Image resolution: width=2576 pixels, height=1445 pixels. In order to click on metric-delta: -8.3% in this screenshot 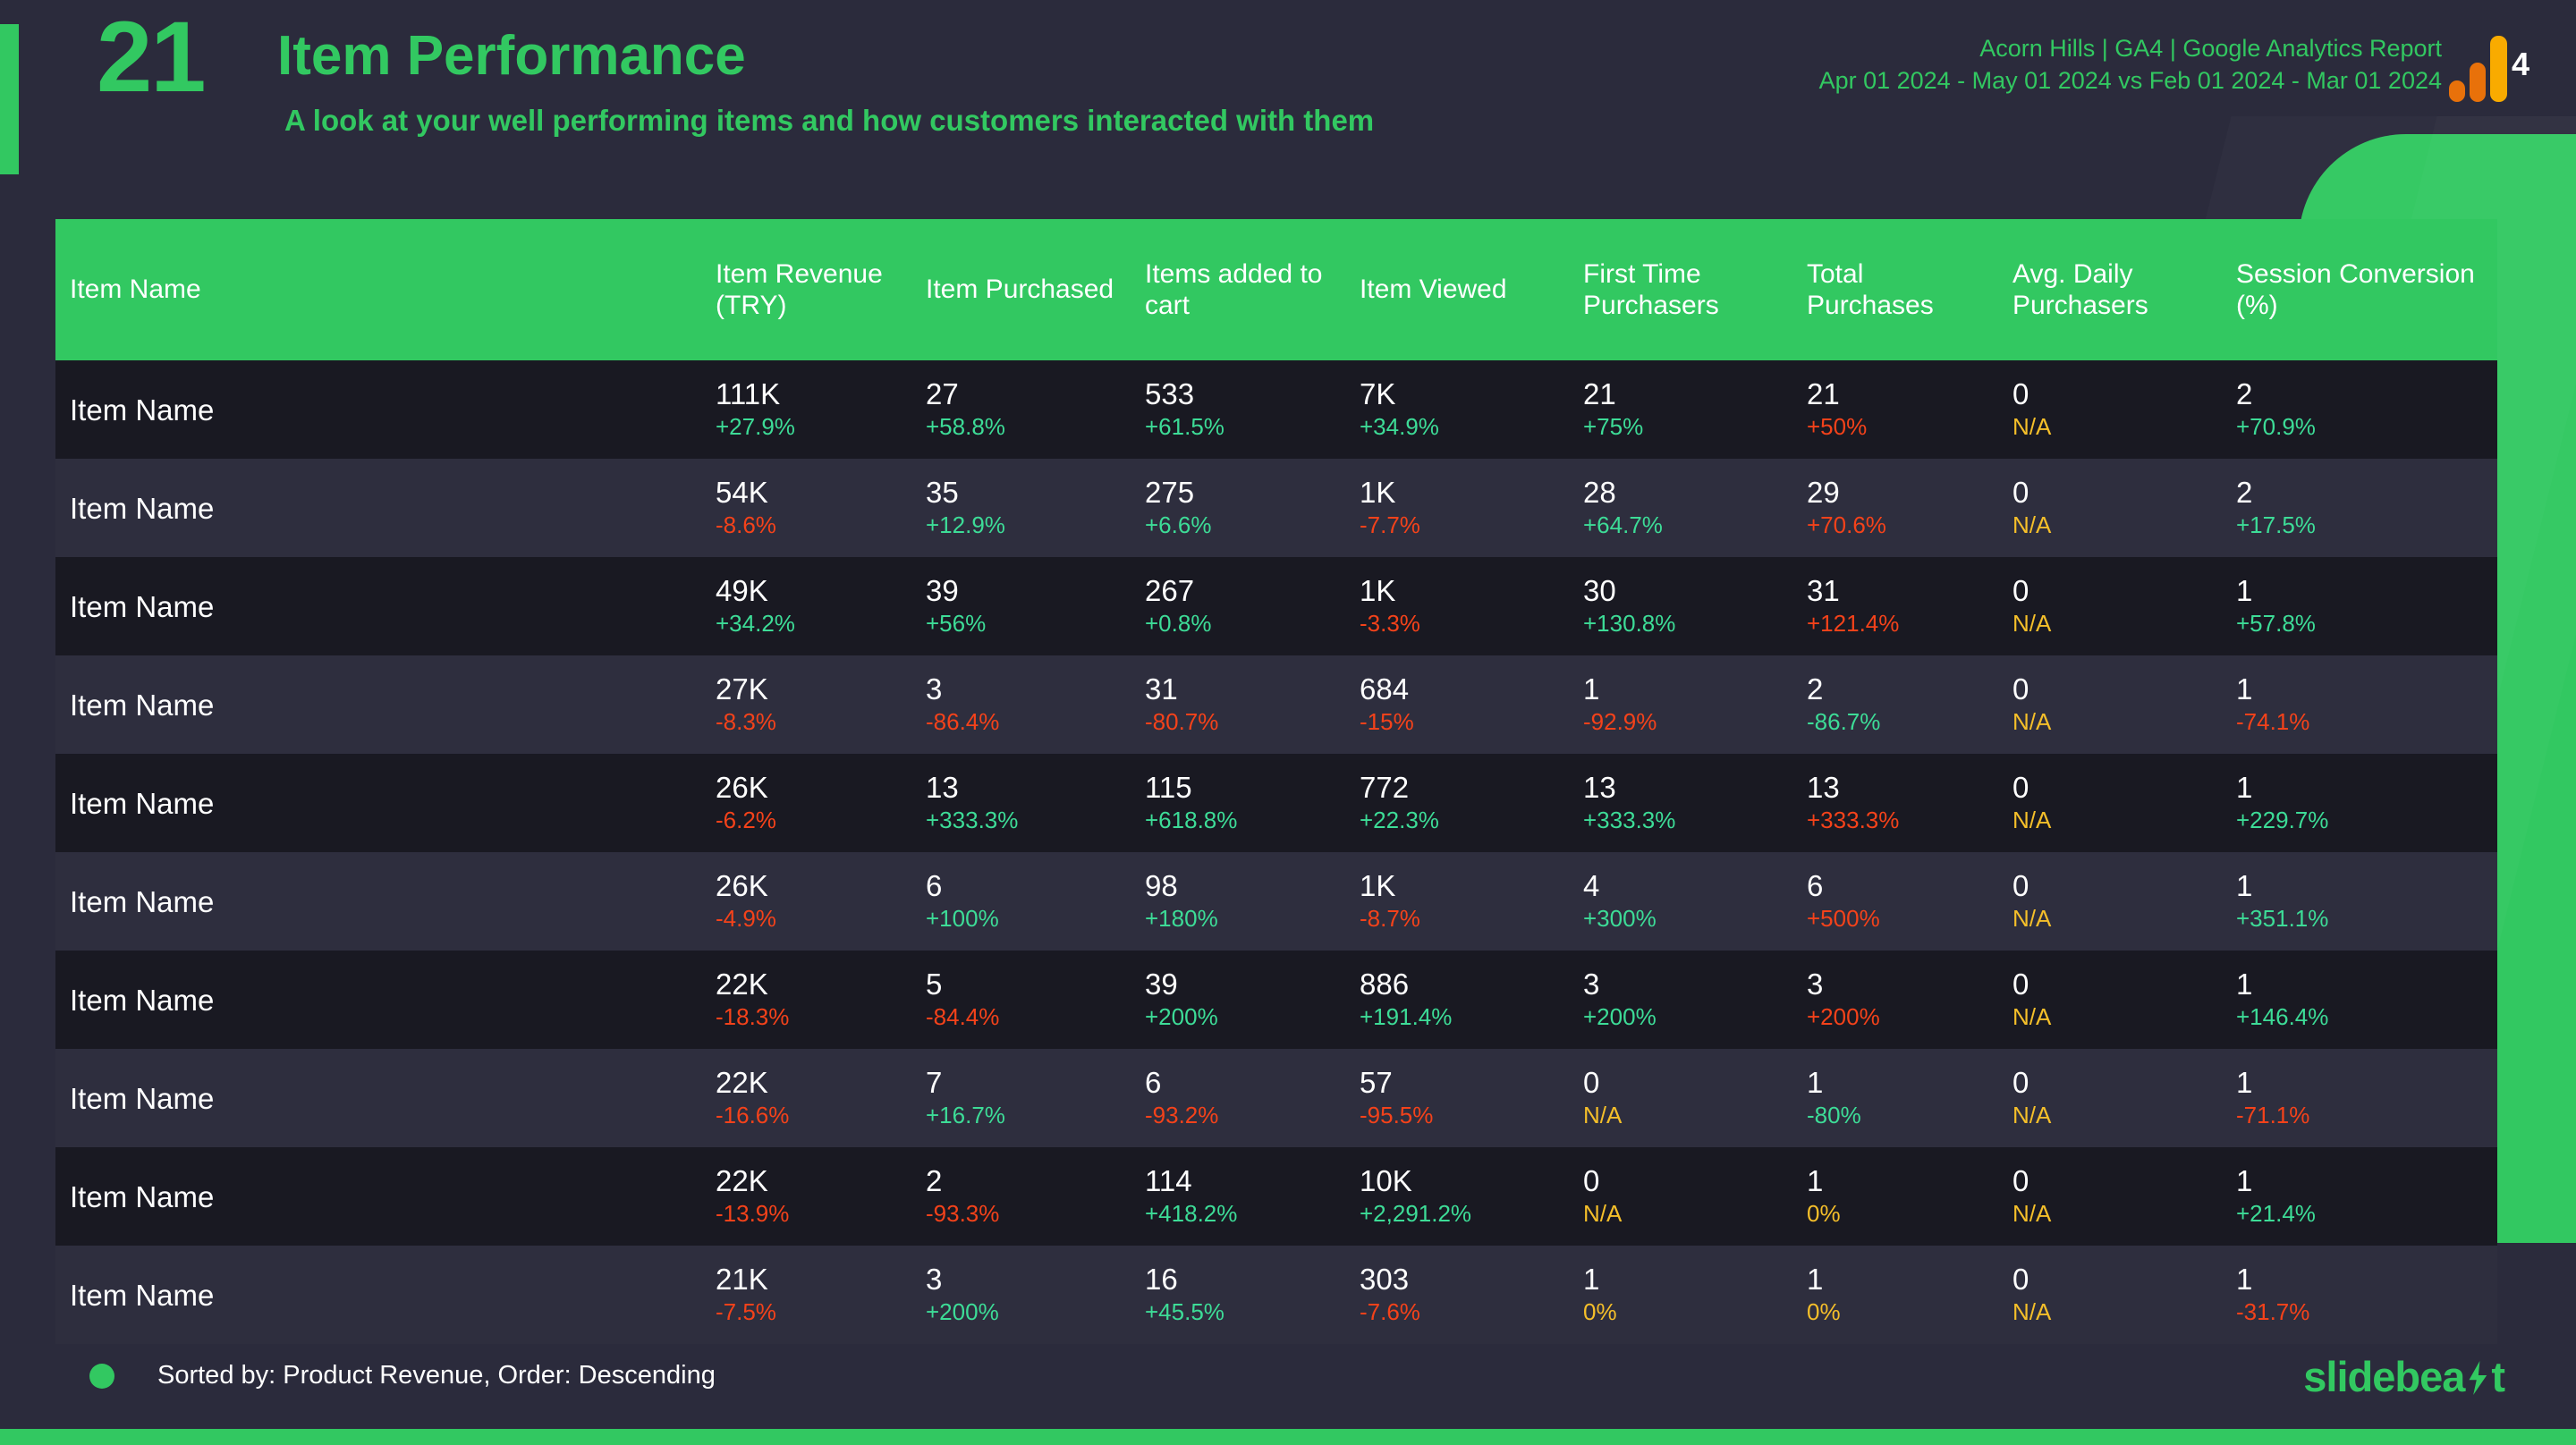, I will do `click(746, 721)`.